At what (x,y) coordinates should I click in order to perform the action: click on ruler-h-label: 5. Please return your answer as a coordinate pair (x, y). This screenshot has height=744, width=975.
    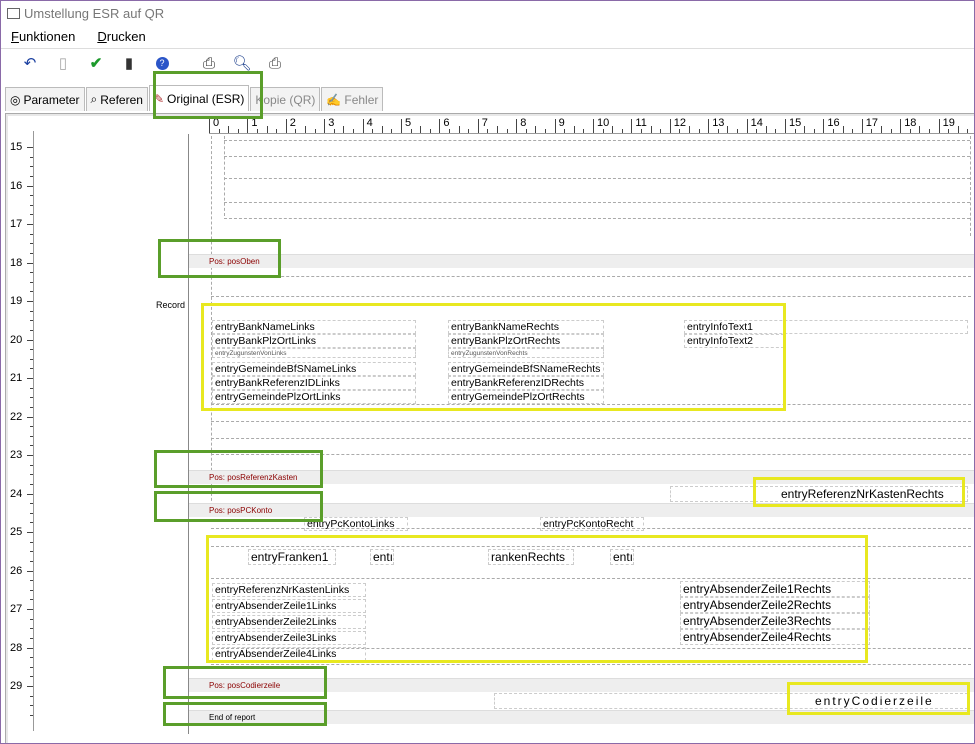
    Looking at the image, I should click on (408, 123).